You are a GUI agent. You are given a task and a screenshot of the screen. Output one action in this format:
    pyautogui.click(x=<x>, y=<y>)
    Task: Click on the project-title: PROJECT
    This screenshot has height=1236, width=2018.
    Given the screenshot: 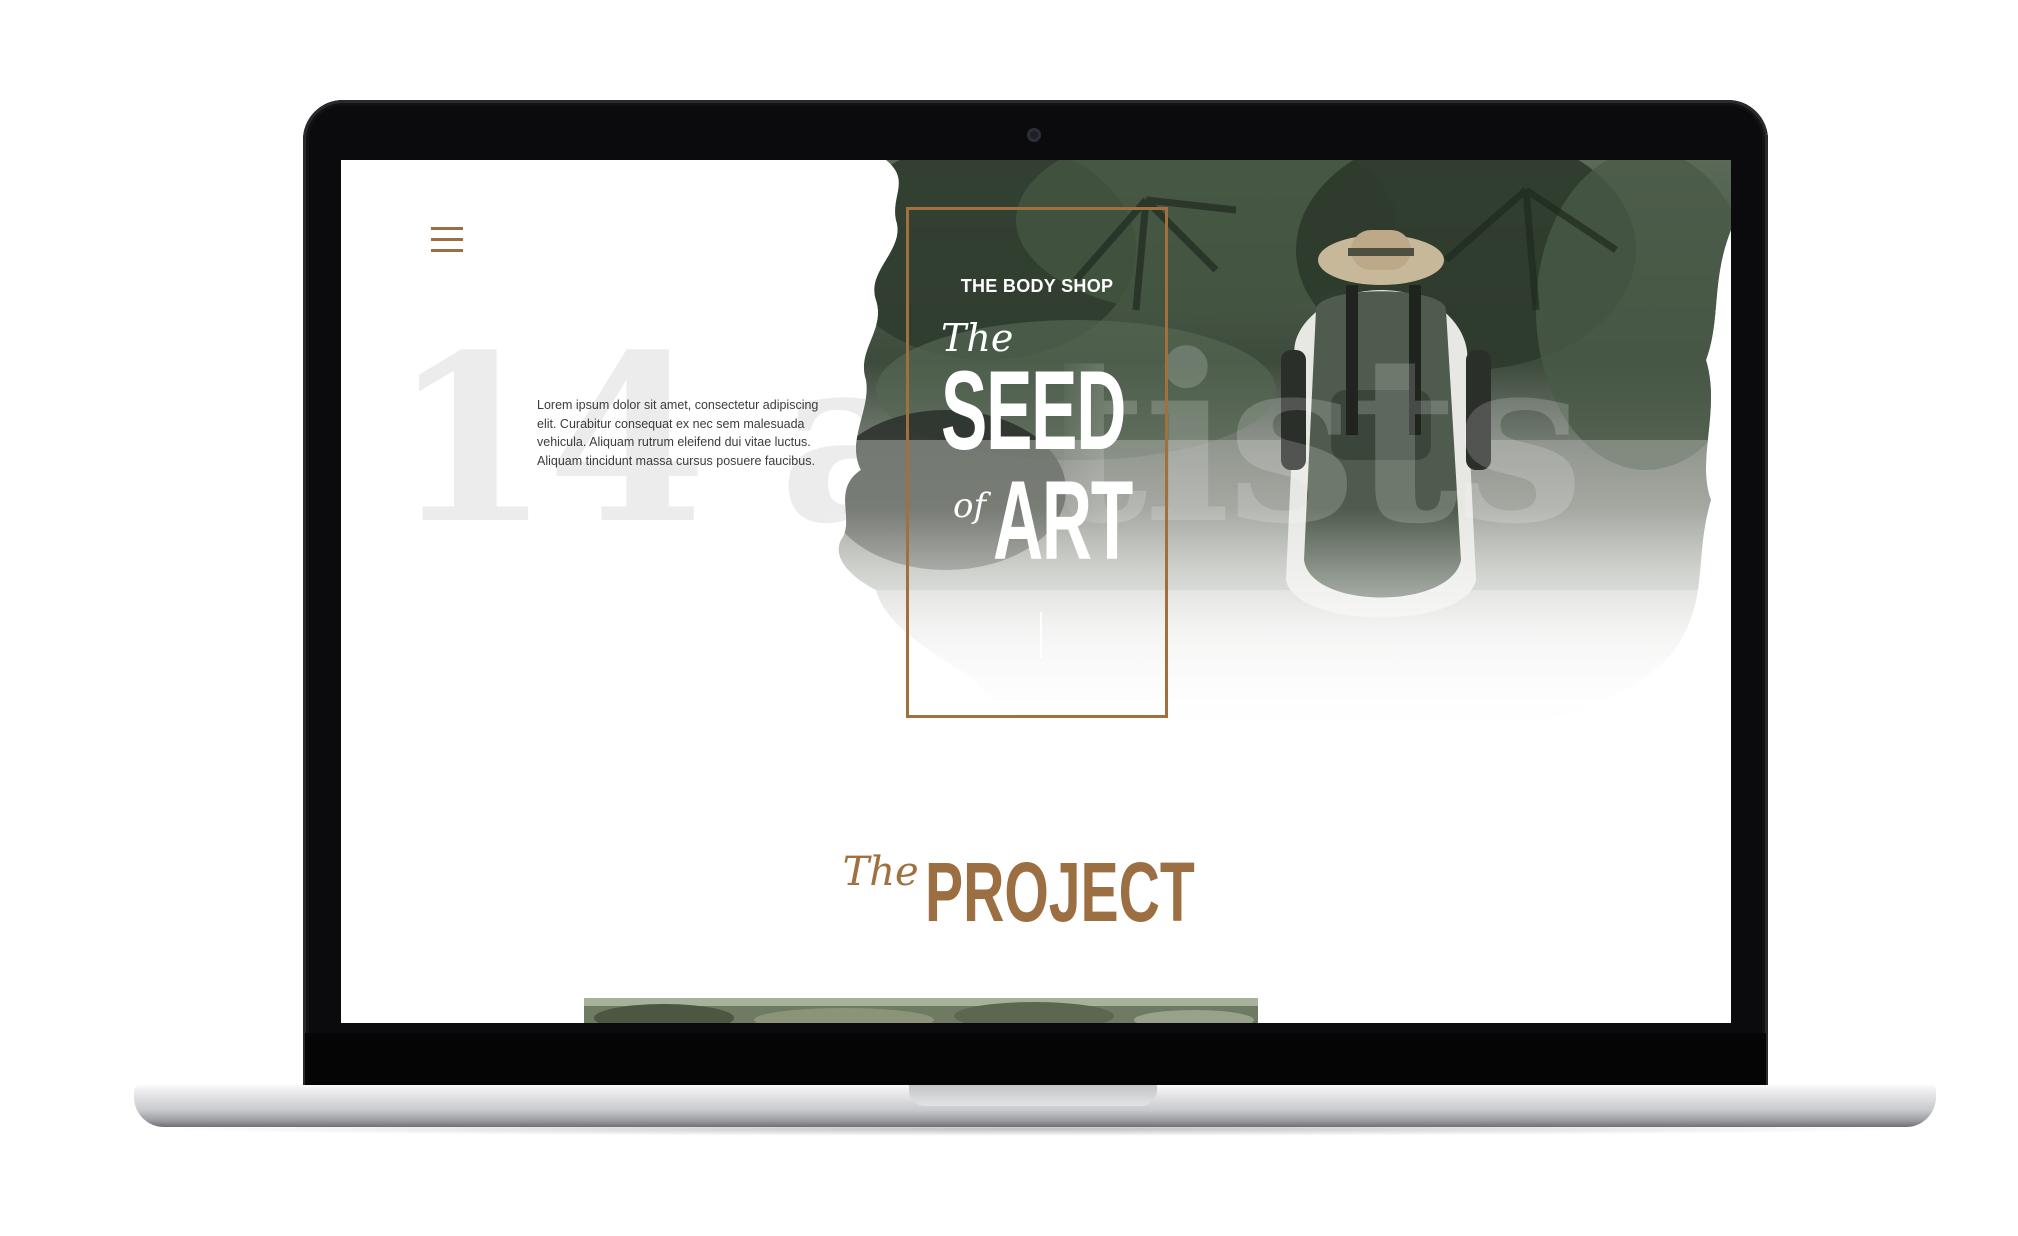 What is the action you would take?
    pyautogui.click(x=1059, y=892)
    